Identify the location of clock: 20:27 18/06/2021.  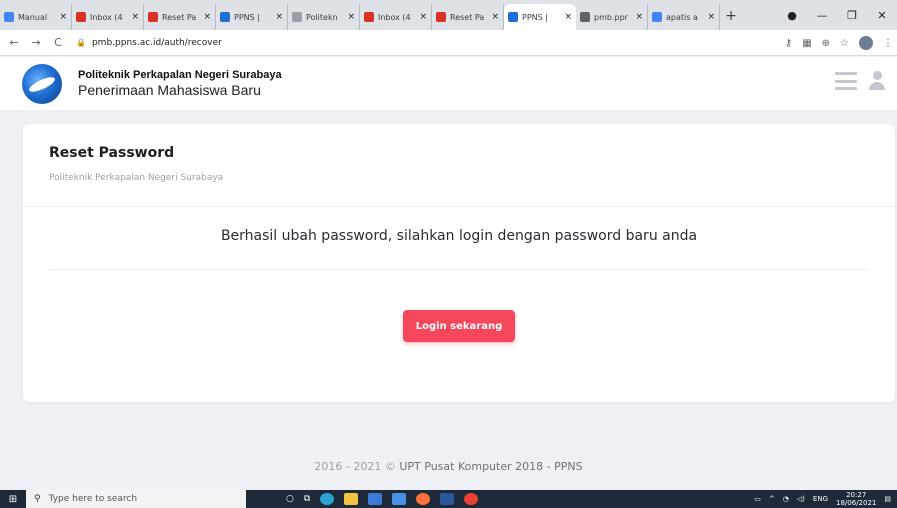
(856, 499).